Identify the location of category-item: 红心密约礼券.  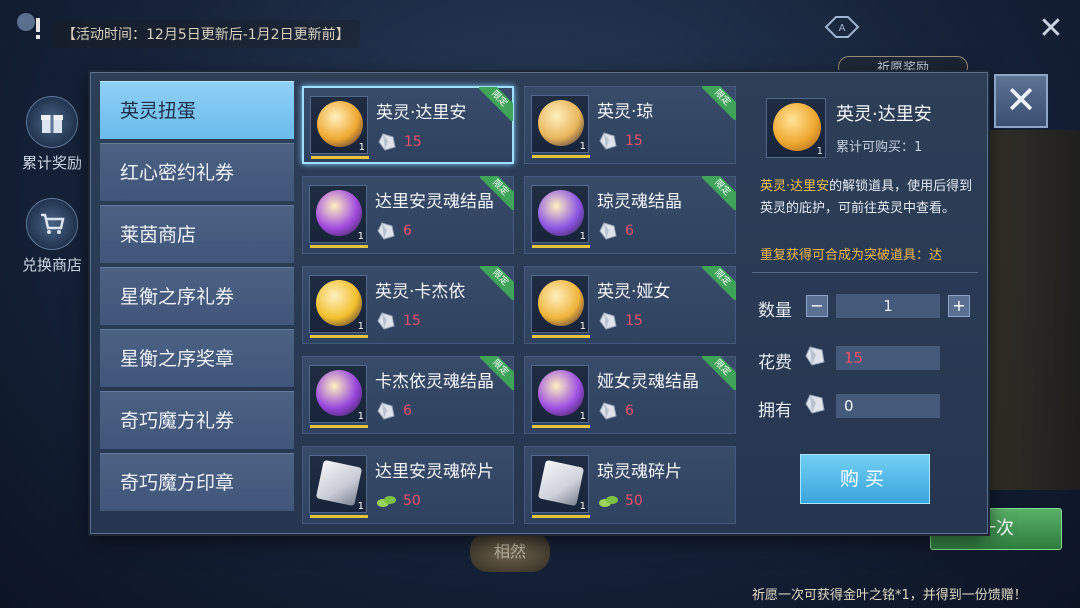
(197, 172).